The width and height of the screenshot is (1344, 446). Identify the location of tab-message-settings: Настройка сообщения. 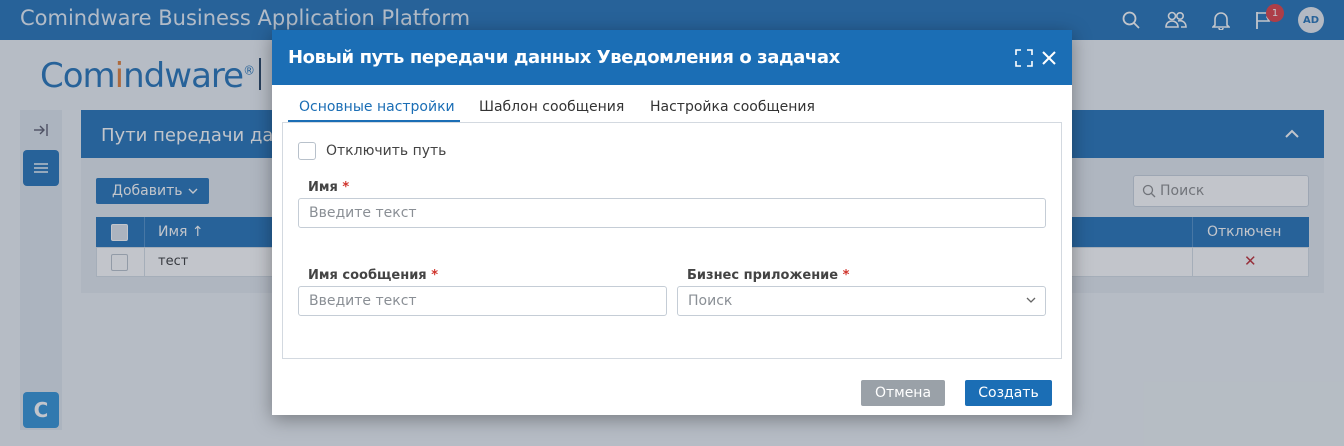
(732, 107).